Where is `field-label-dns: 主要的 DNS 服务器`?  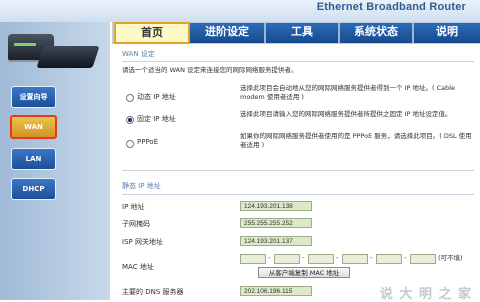 field-label-dns: 主要的 DNS 服务器 is located at coordinates (153, 292).